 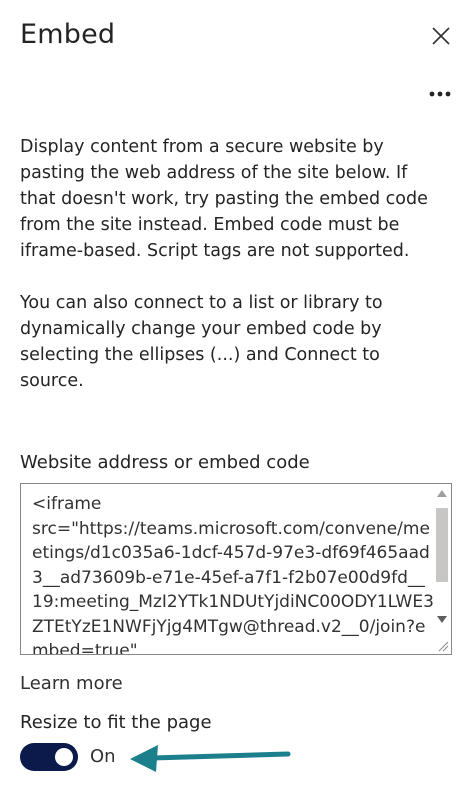 What do you see at coordinates (442, 493) in the screenshot?
I see `scroll-up-icon` at bounding box center [442, 493].